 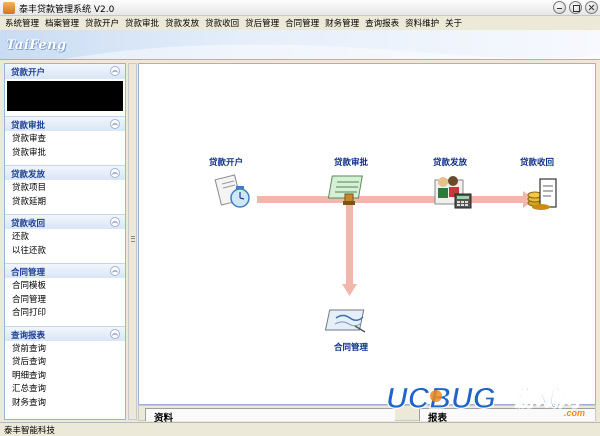 What do you see at coordinates (68, 154) in the screenshot?
I see `sidebar-item-loan-approve: 贷款审批` at bounding box center [68, 154].